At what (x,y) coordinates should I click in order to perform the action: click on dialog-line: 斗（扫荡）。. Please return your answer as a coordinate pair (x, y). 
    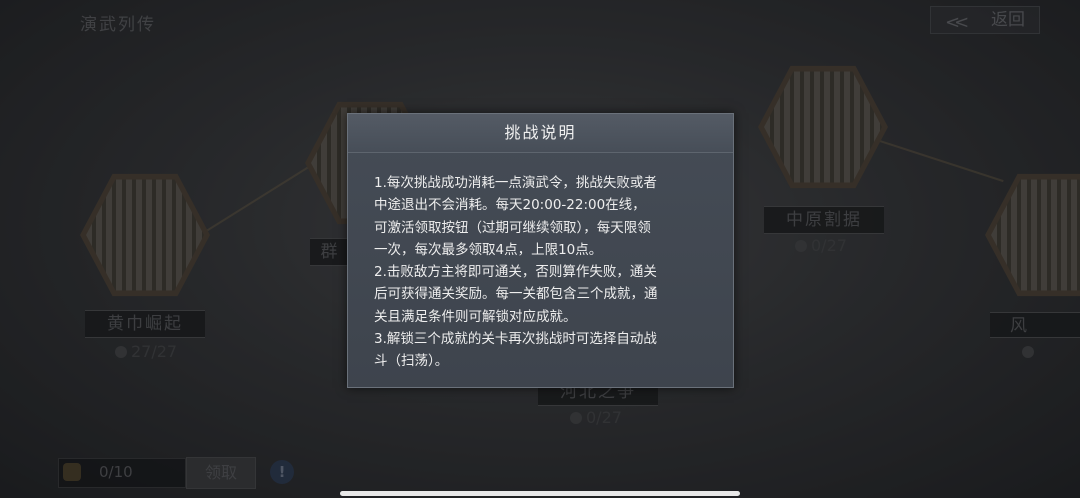
    Looking at the image, I should click on (411, 361).